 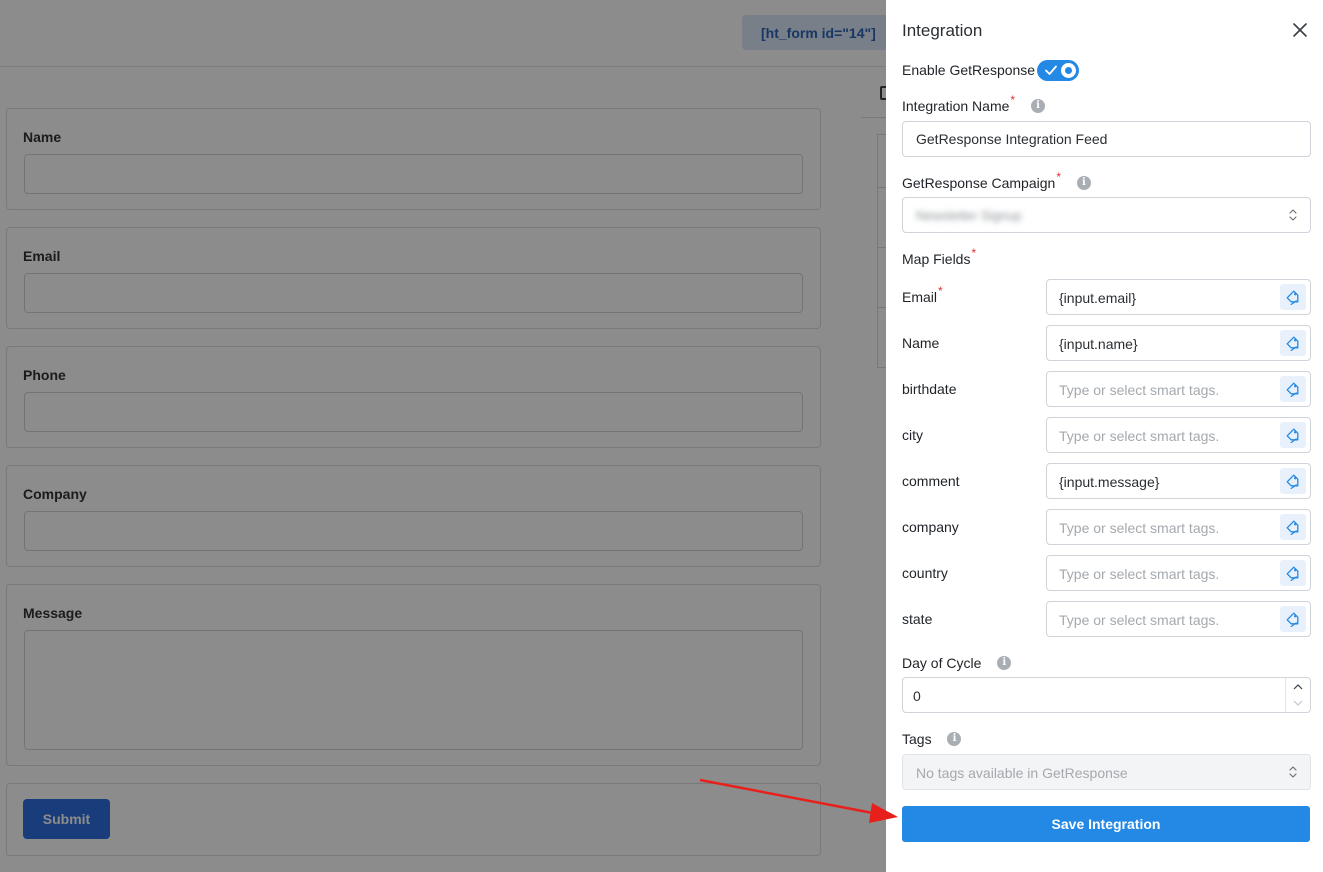 I want to click on map-field-label: state, so click(x=917, y=619).